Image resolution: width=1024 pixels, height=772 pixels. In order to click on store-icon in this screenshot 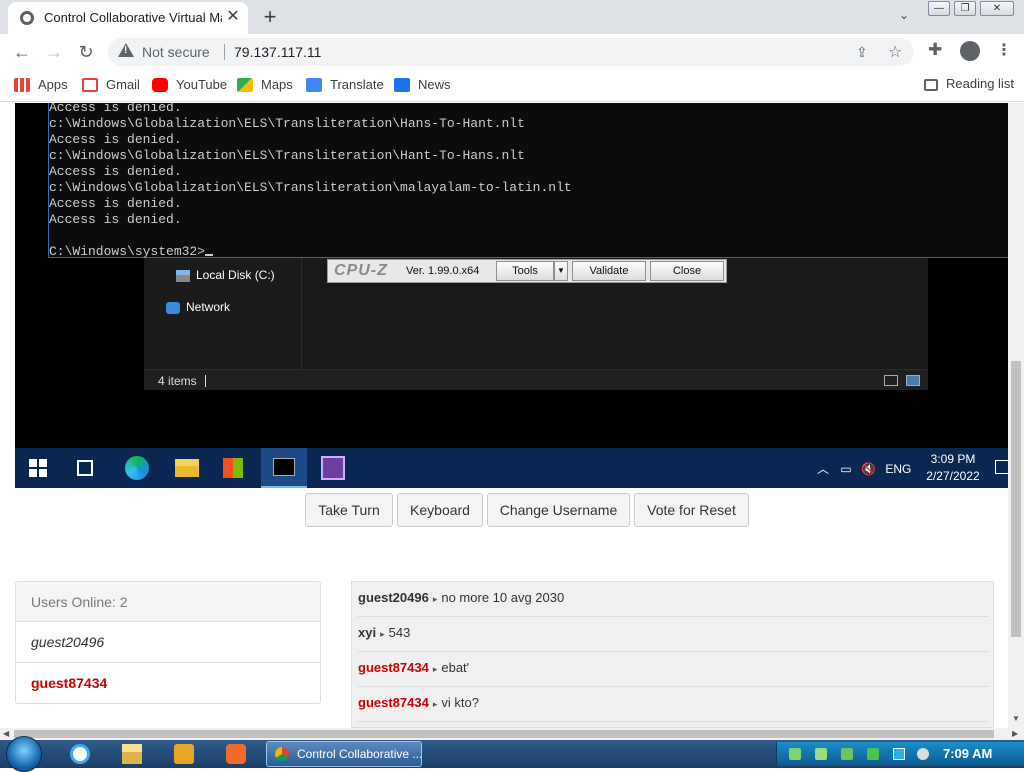, I will do `click(233, 468)`.